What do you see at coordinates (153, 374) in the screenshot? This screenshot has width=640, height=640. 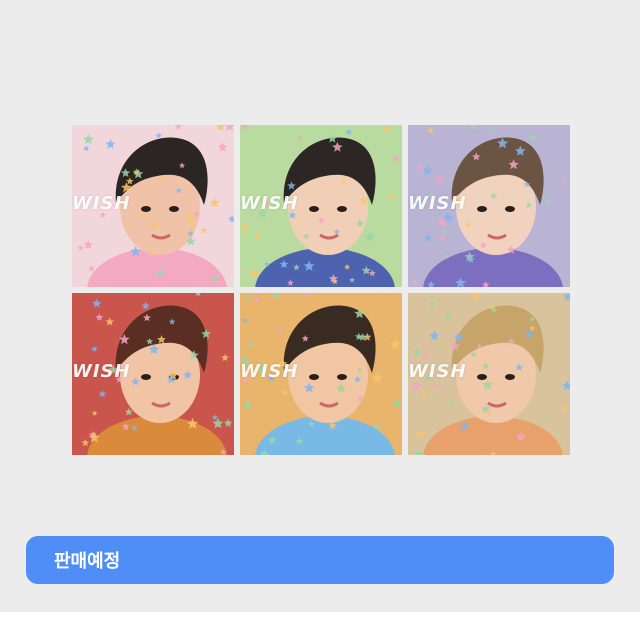 I see `photocard-4: WISH` at bounding box center [153, 374].